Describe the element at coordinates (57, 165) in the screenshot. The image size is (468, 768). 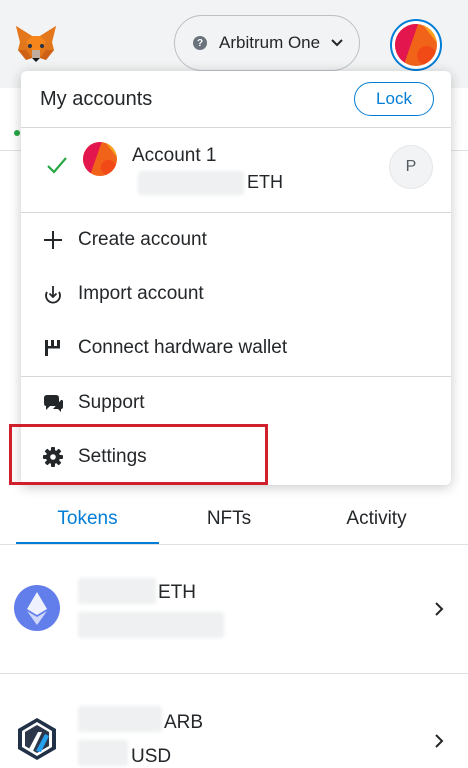
I see `check-icon` at that location.